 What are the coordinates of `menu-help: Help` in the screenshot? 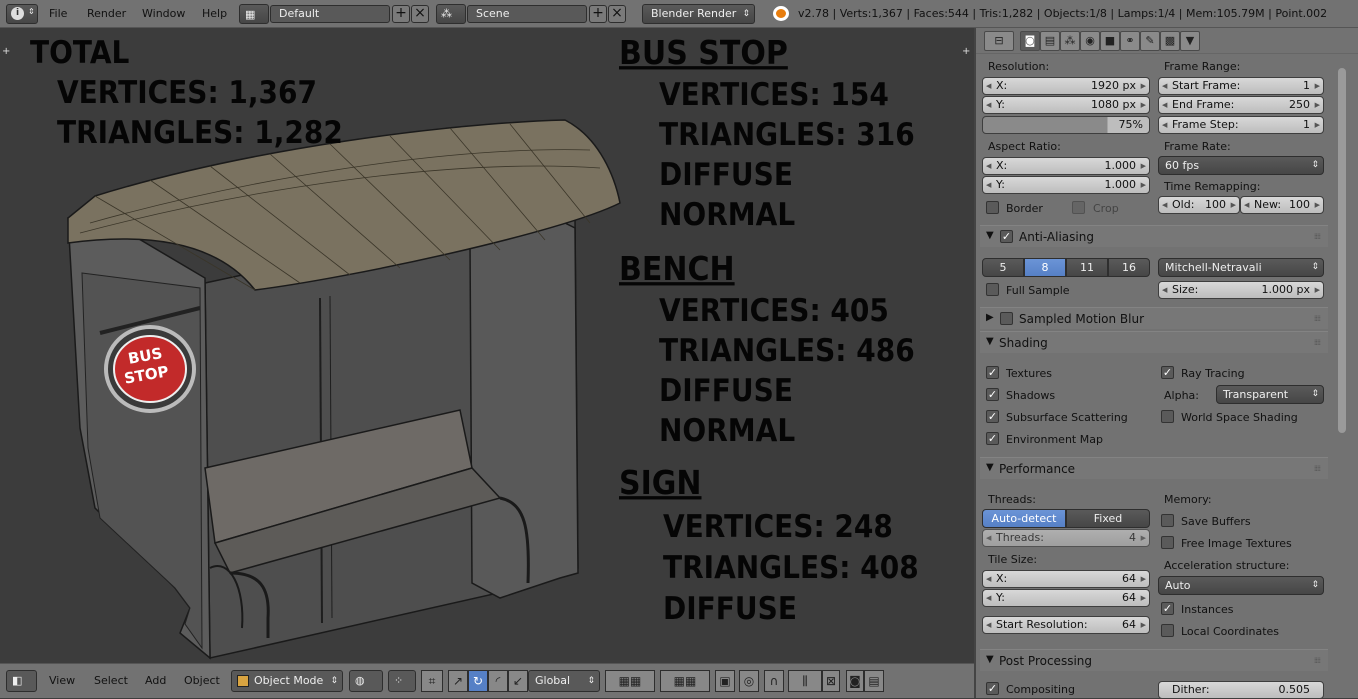 It's located at (214, 13).